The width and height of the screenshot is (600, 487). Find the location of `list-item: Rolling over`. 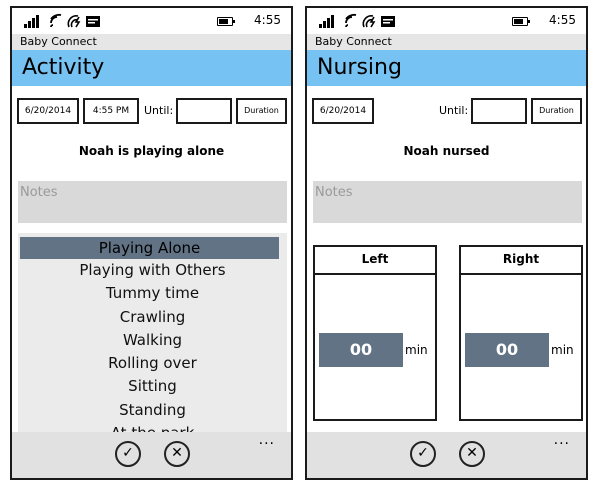

list-item: Rolling over is located at coordinates (152, 363).